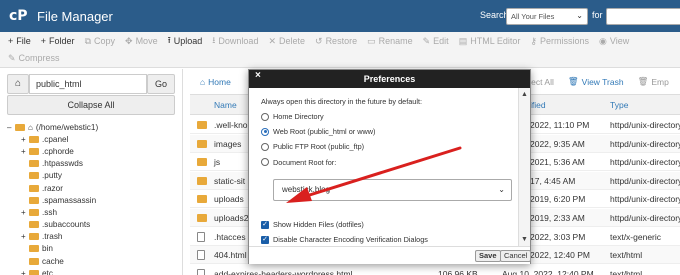 This screenshot has width=680, height=275. I want to click on collapse-icon: –, so click(11, 127).